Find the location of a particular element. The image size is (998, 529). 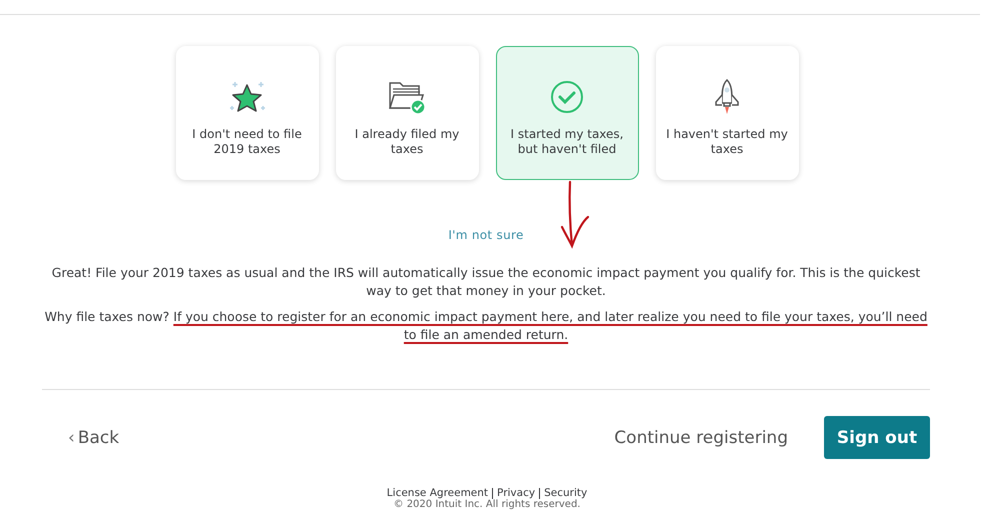

footer-link: License Agreement is located at coordinates (437, 493).